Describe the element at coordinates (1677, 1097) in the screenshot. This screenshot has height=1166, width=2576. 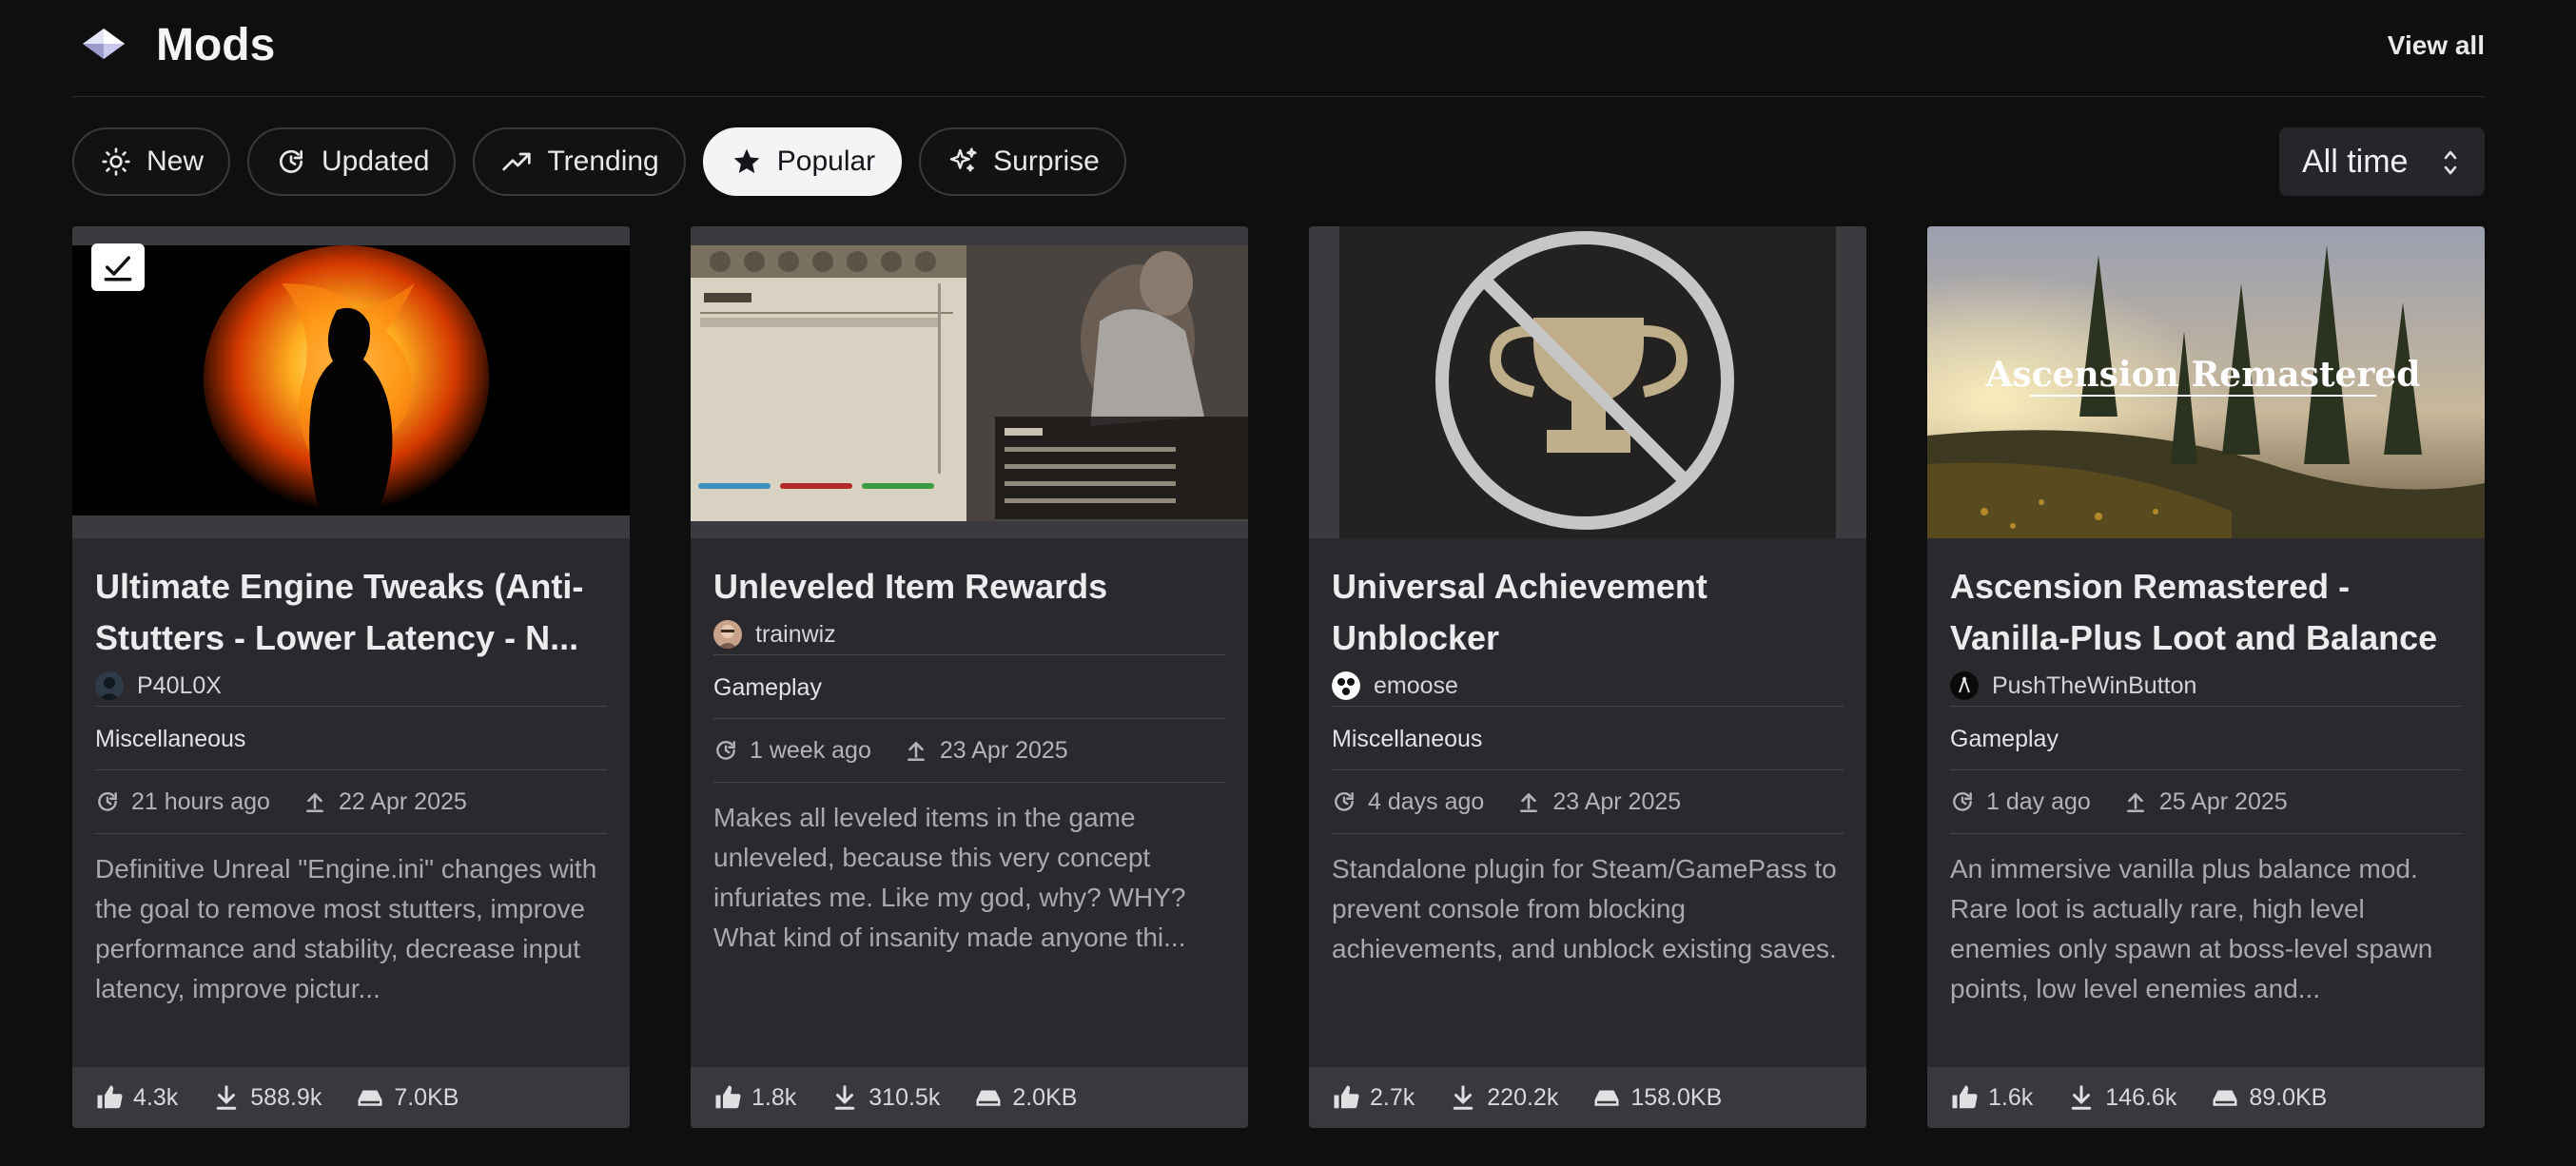
I see `file-size: 158.0KB` at that location.